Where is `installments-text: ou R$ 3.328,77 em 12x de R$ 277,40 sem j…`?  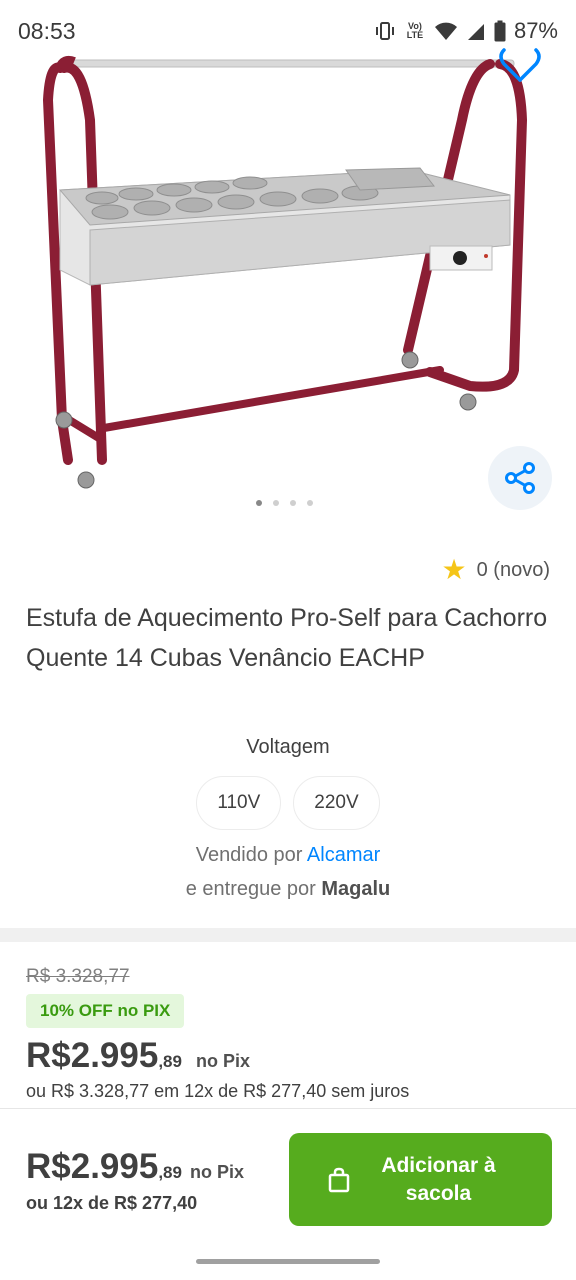
installments-text: ou R$ 3.328,77 em 12x de R$ 277,40 sem j… is located at coordinates (218, 1091).